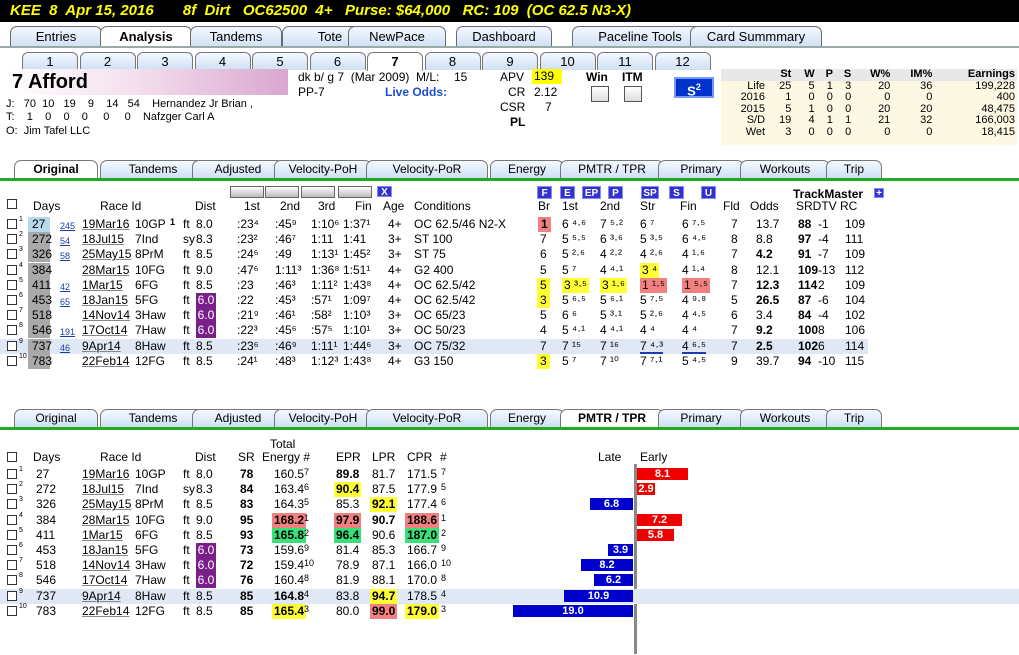 The height and width of the screenshot is (655, 1019). Describe the element at coordinates (416, 92) in the screenshot. I see `live-odds-label: Live Odds:` at that location.